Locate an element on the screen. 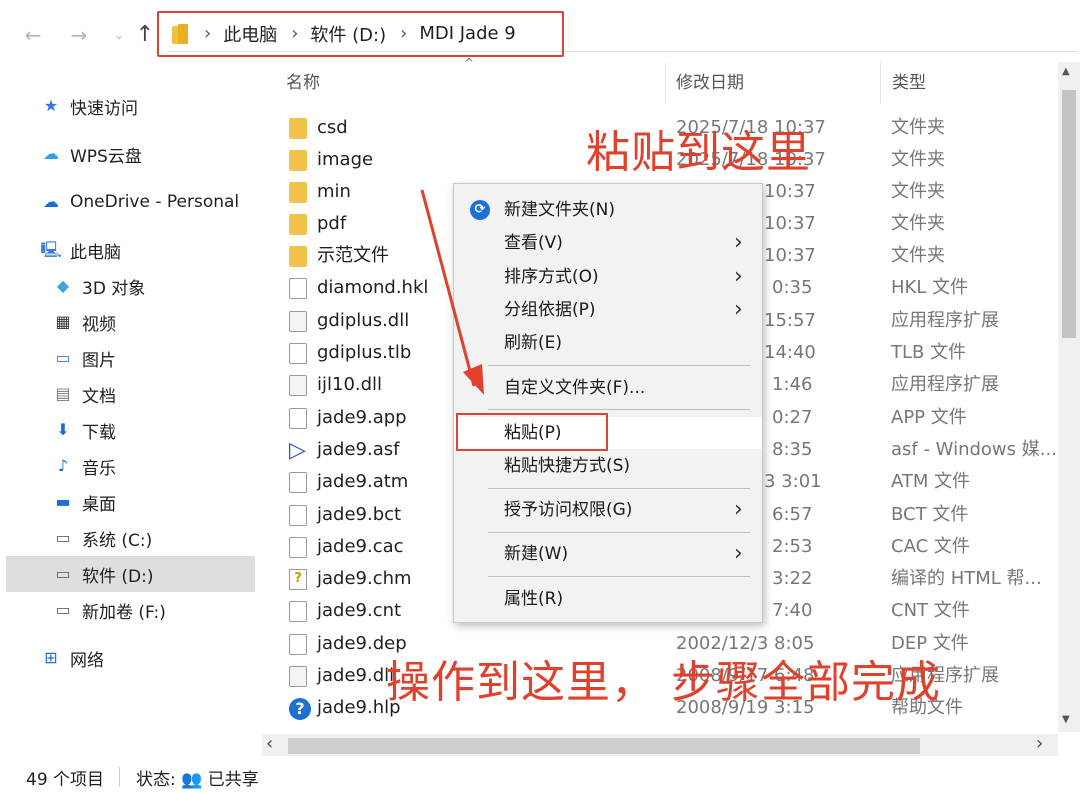 This screenshot has width=1080, height=793. file-date: 1:46 is located at coordinates (792, 384).